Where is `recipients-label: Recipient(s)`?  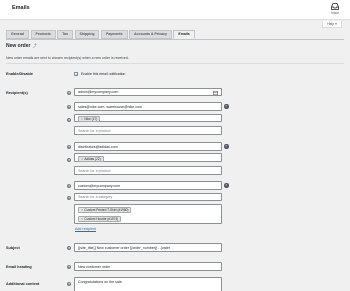 recipients-label: Recipient(s) is located at coordinates (17, 93).